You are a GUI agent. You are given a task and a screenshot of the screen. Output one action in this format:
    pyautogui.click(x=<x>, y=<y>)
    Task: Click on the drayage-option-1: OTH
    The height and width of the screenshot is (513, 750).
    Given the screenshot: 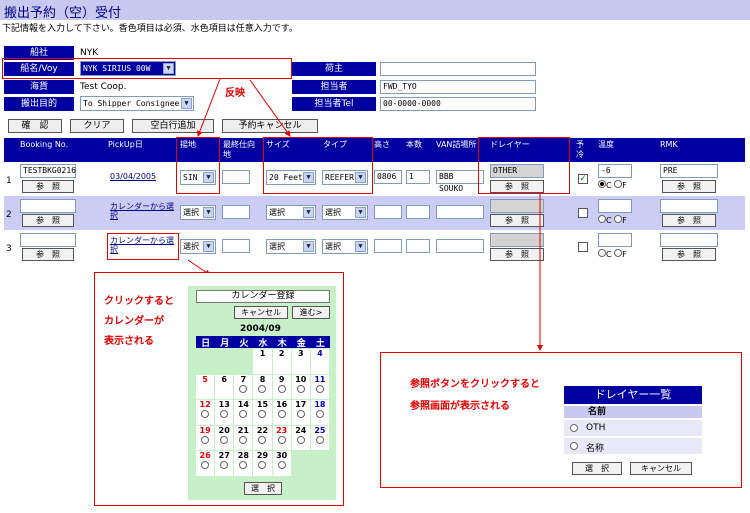 What is the action you would take?
    pyautogui.click(x=596, y=428)
    